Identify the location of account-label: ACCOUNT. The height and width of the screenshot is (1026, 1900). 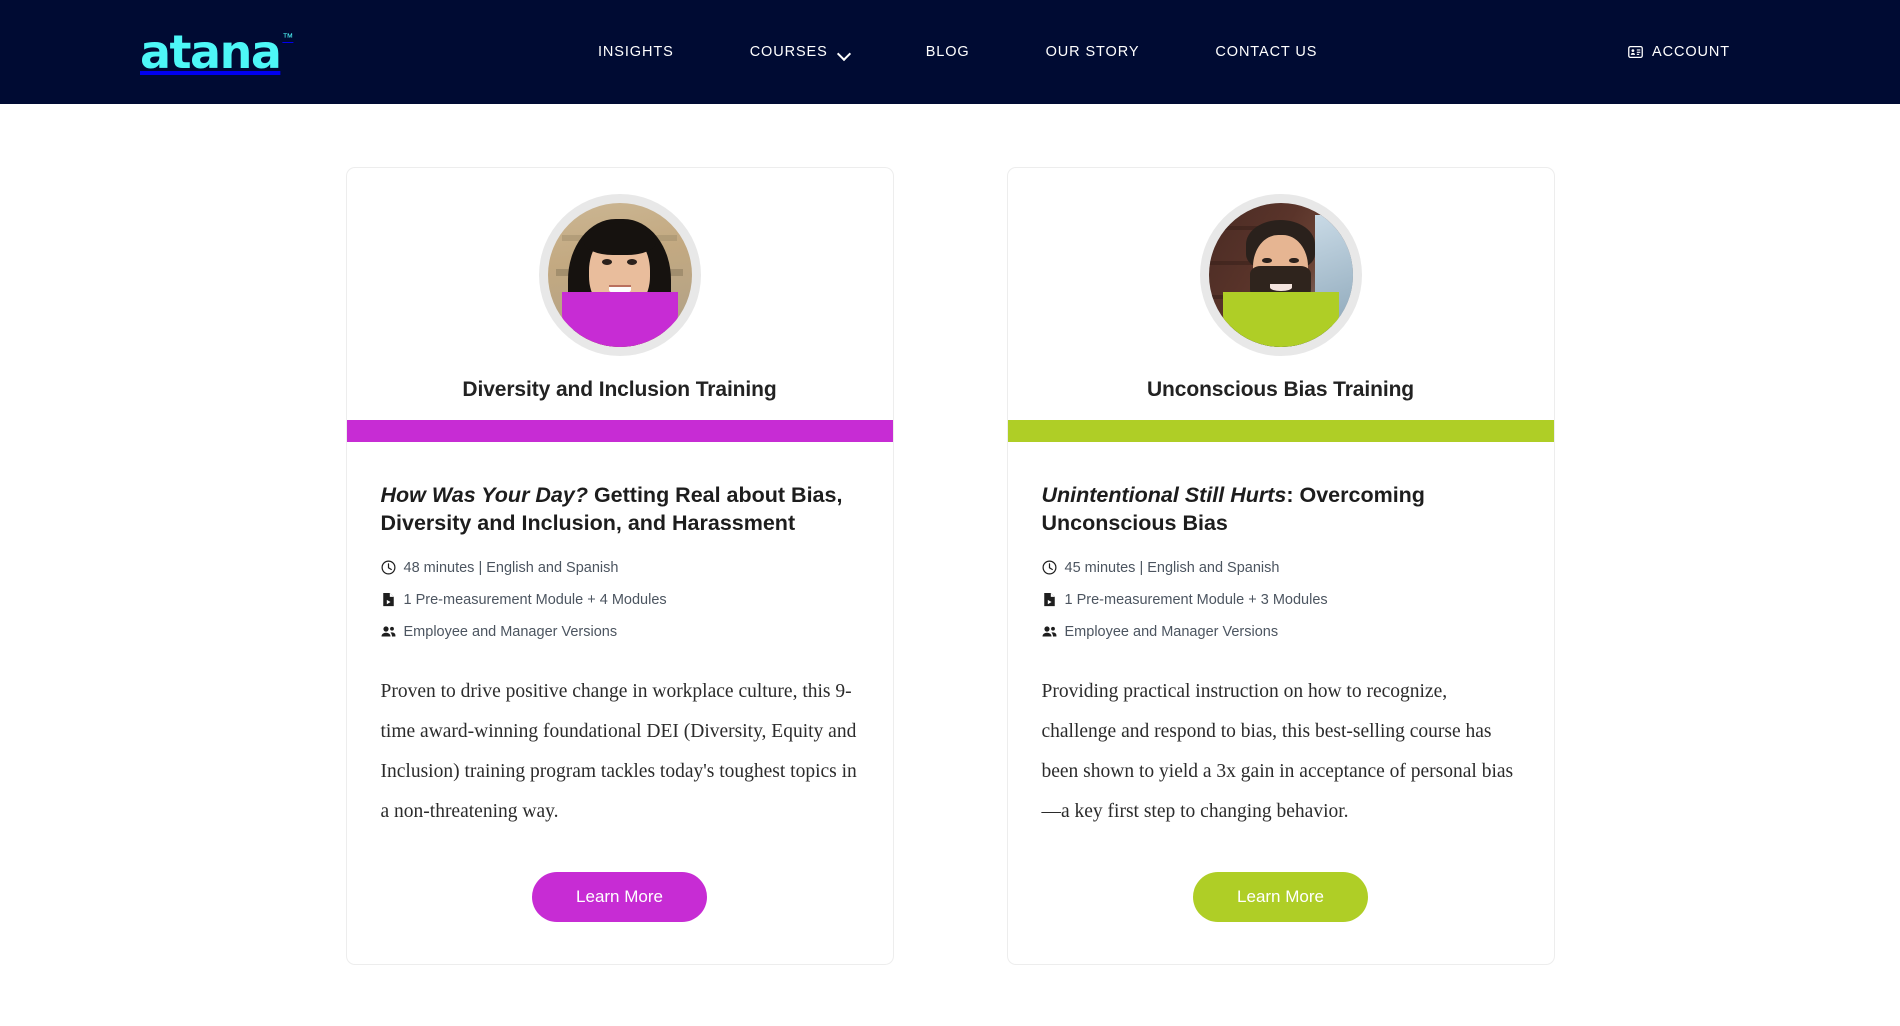
(1691, 52).